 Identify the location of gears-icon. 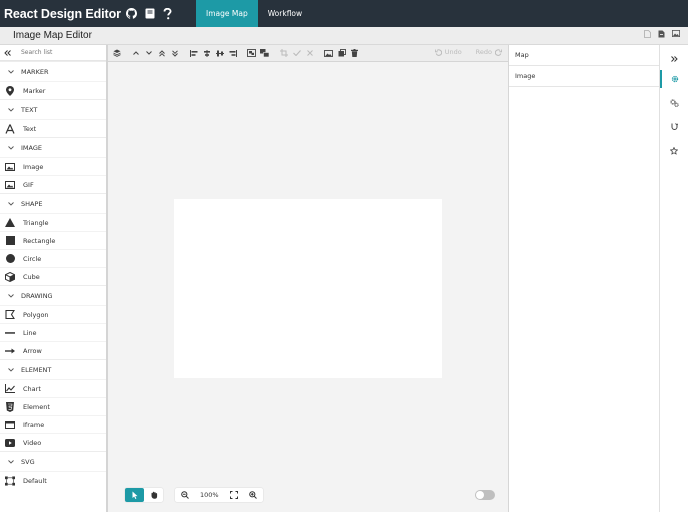
(674, 103).